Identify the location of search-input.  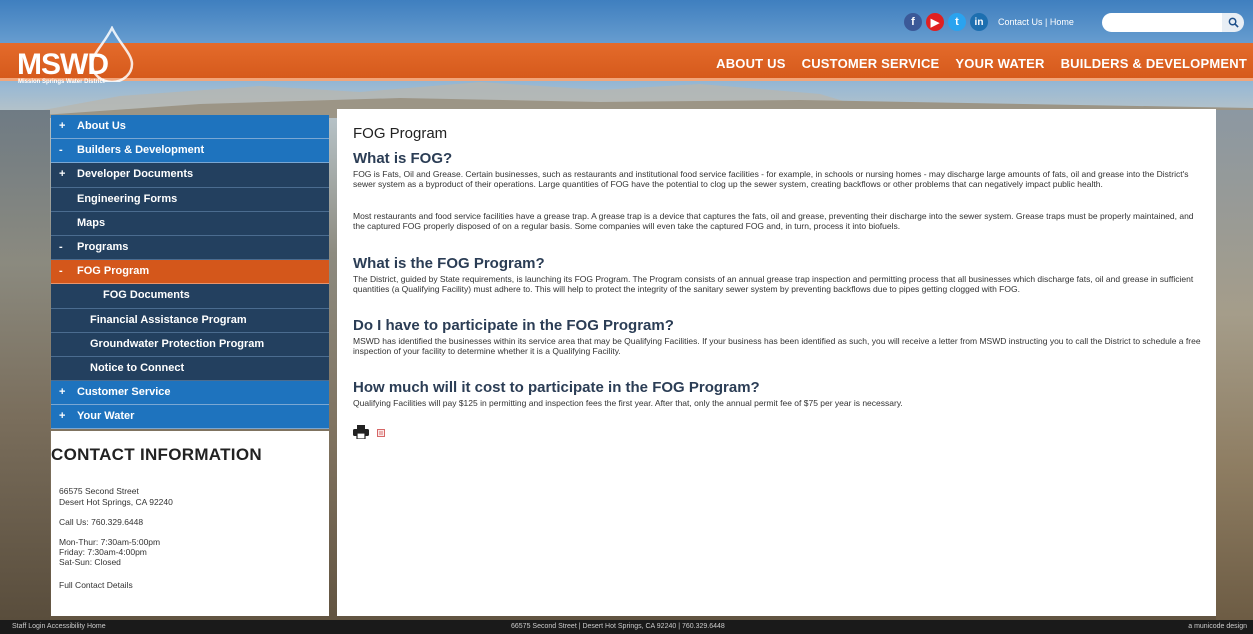
(1162, 22).